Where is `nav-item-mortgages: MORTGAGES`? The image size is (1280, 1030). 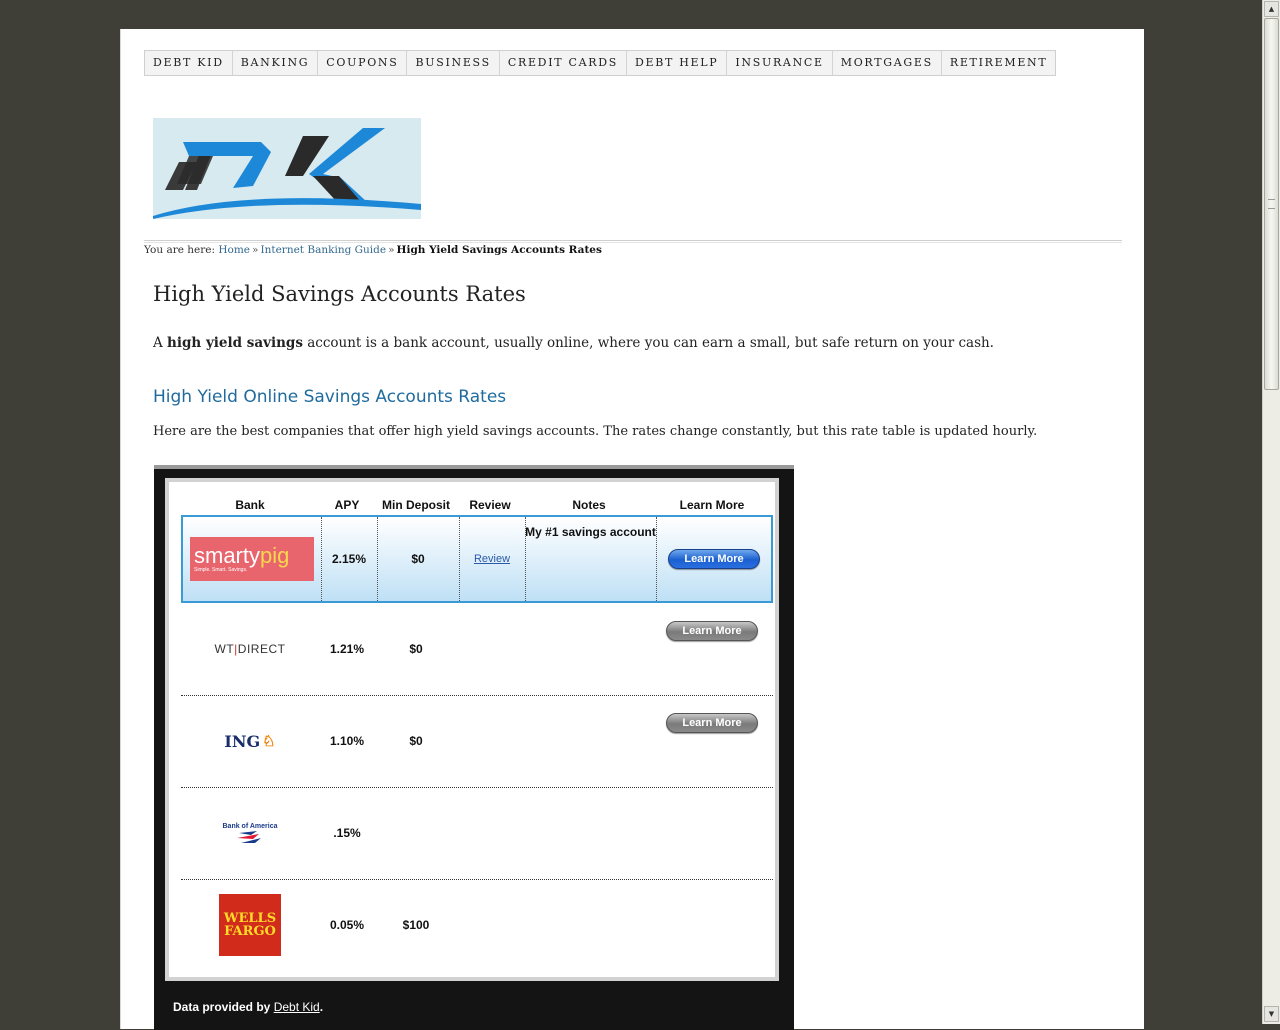 nav-item-mortgages: MORTGAGES is located at coordinates (887, 63).